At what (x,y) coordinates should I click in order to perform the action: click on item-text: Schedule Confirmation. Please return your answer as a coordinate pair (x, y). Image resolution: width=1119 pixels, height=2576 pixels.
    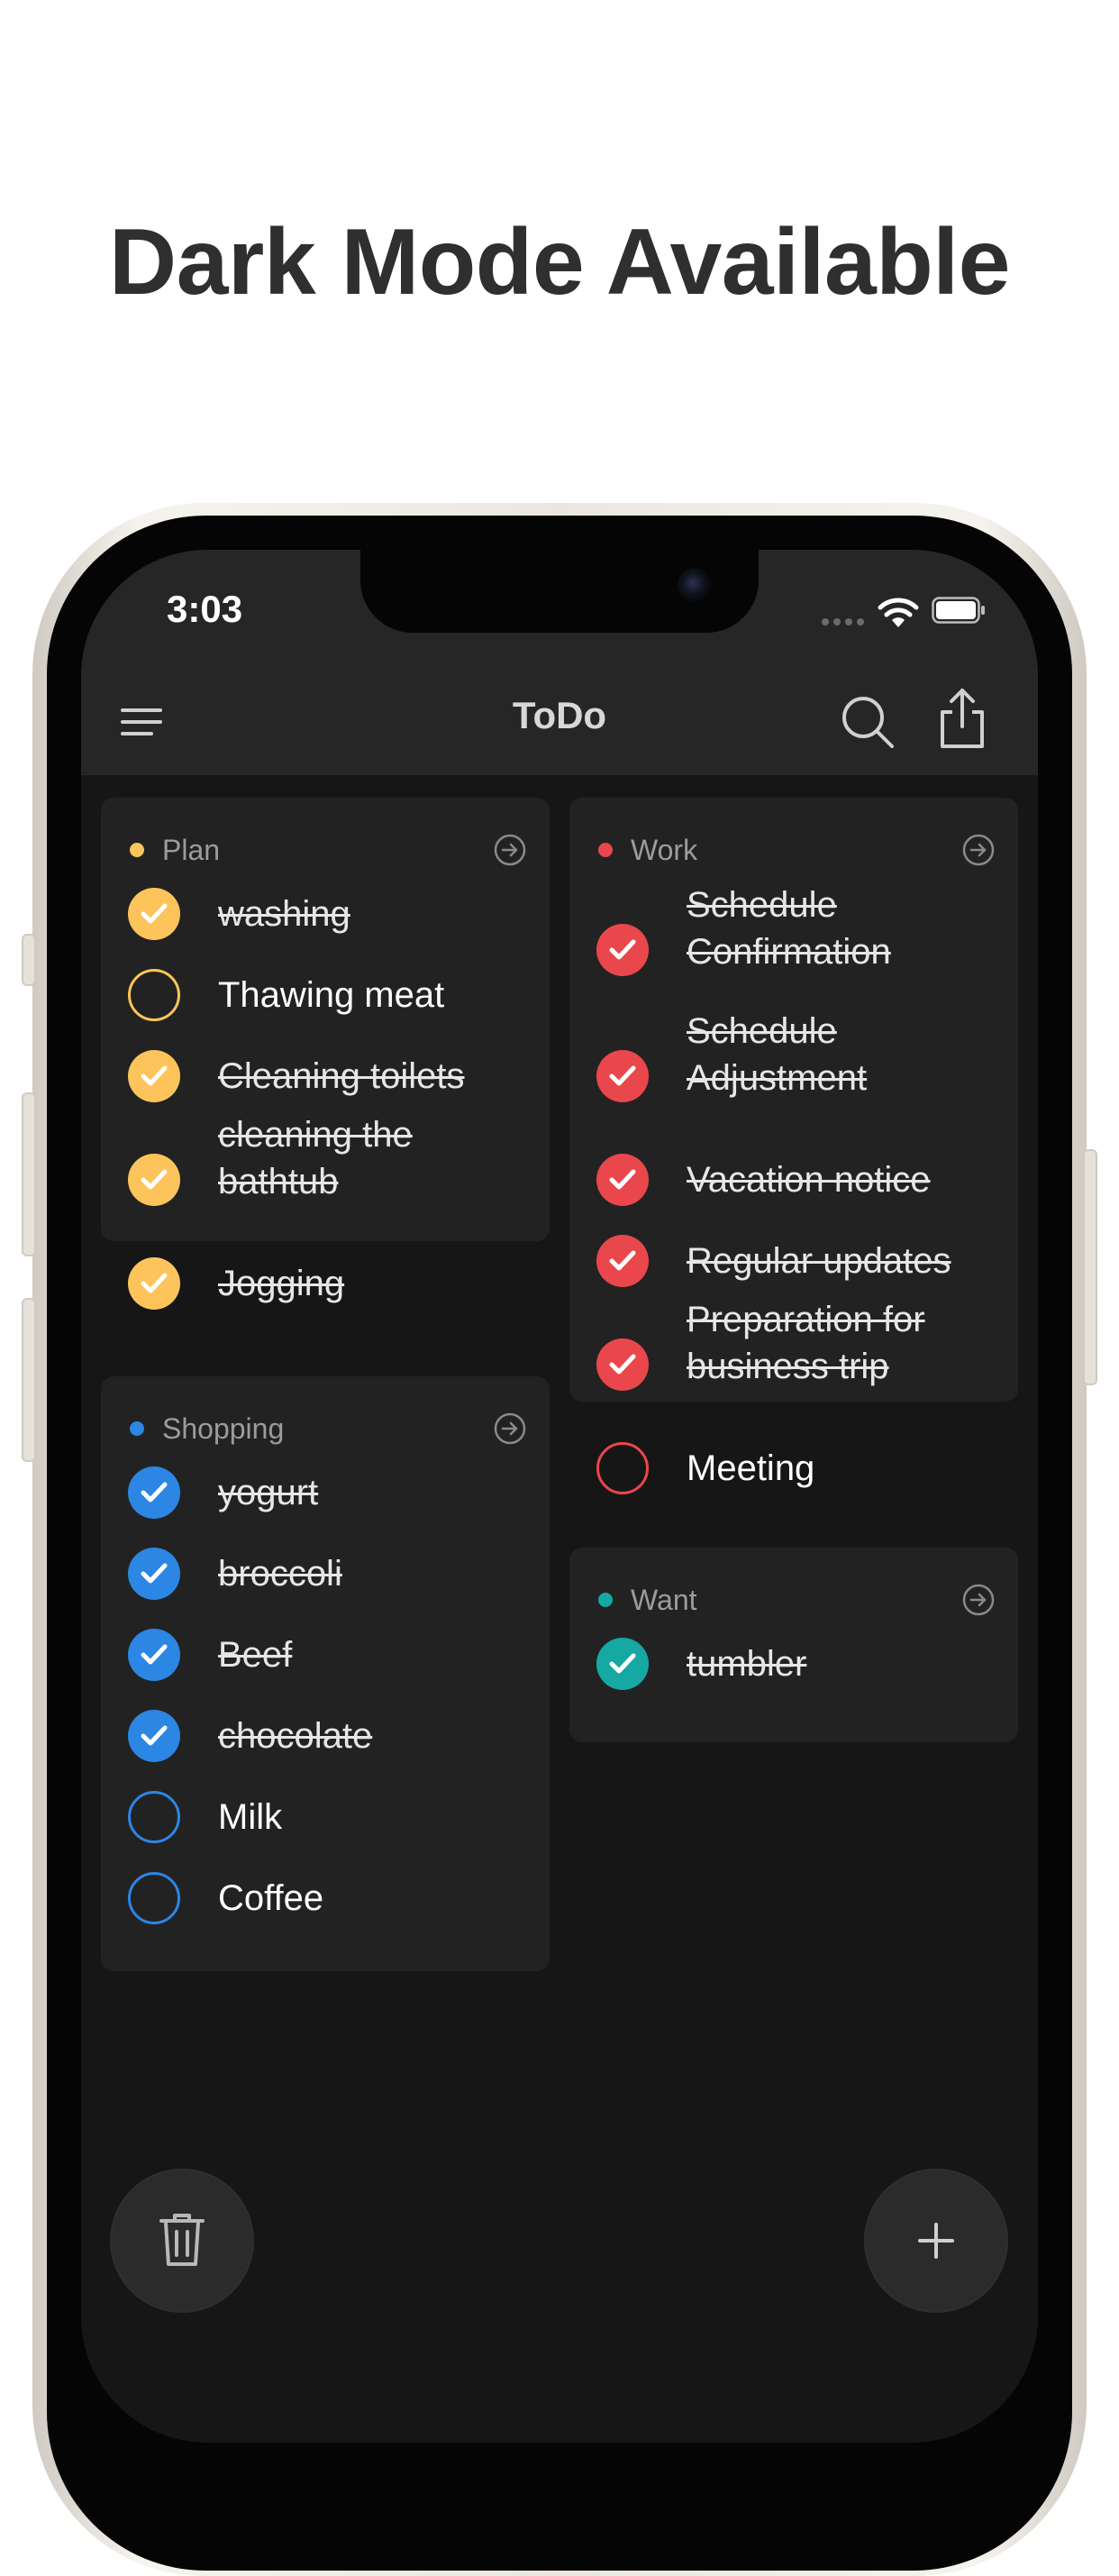
    Looking at the image, I should click on (789, 928).